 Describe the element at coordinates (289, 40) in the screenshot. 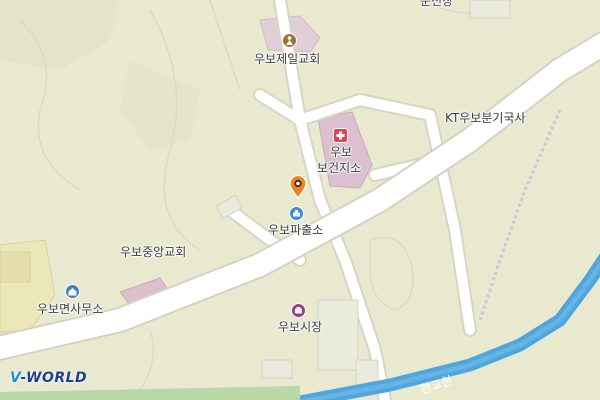

I see `church-icon` at that location.